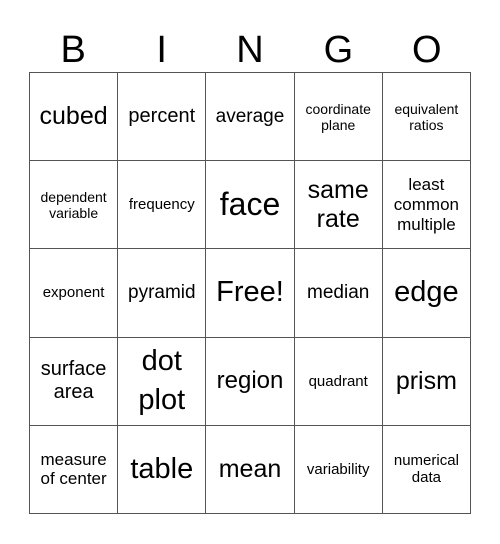 This screenshot has height=544, width=500. Describe the element at coordinates (74, 293) in the screenshot. I see `bingo-cell: exponent` at that location.